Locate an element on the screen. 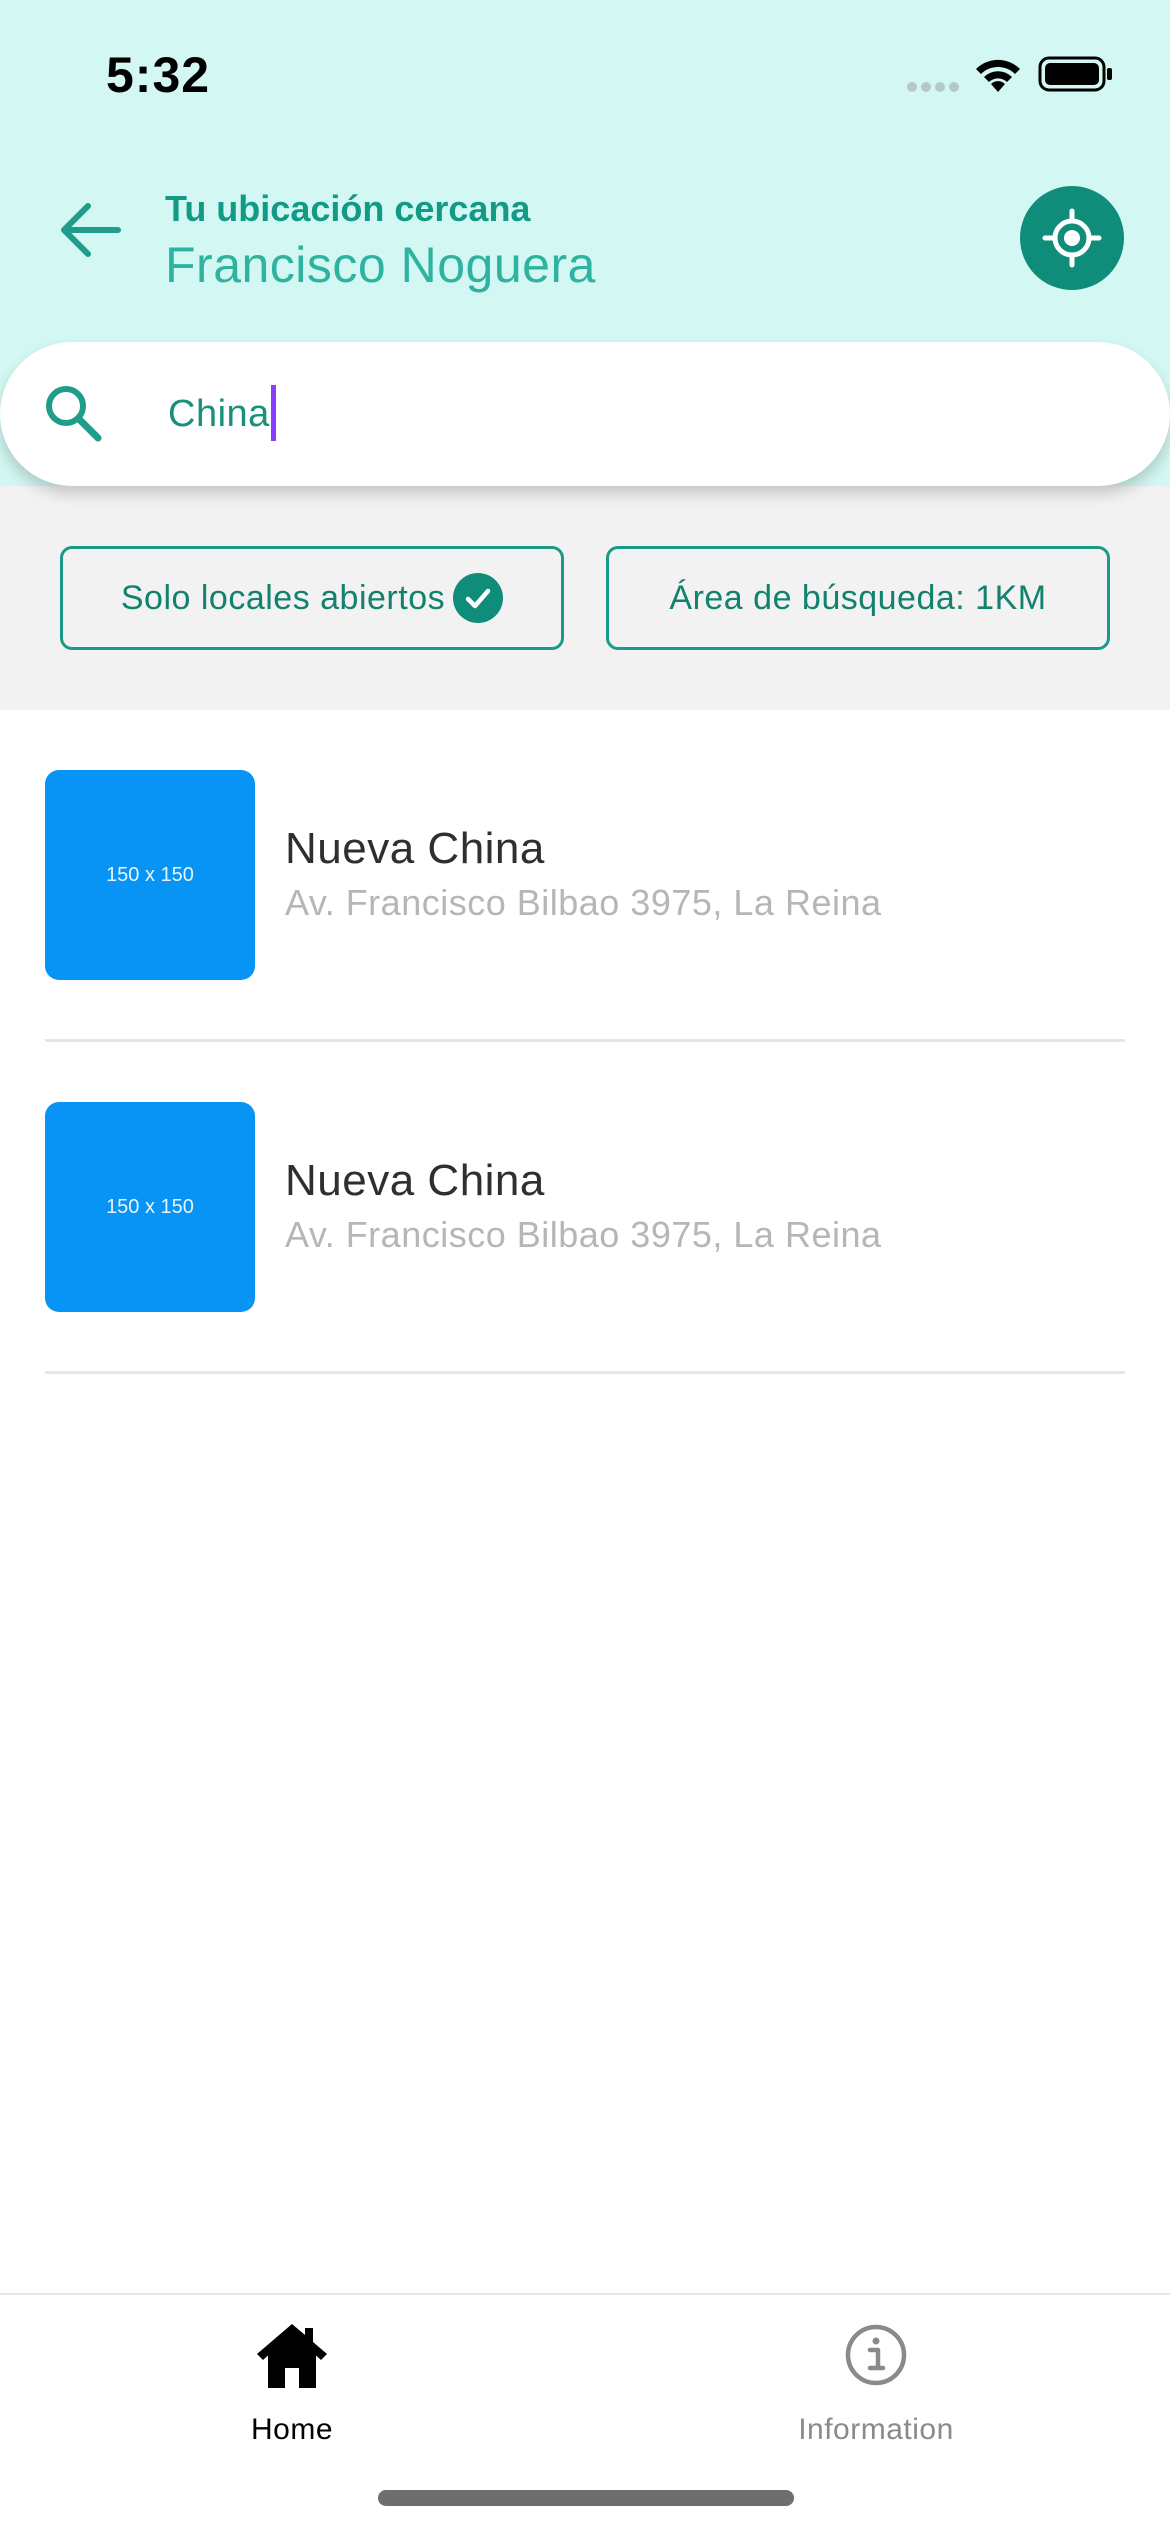  search-input-text: China is located at coordinates (219, 414).